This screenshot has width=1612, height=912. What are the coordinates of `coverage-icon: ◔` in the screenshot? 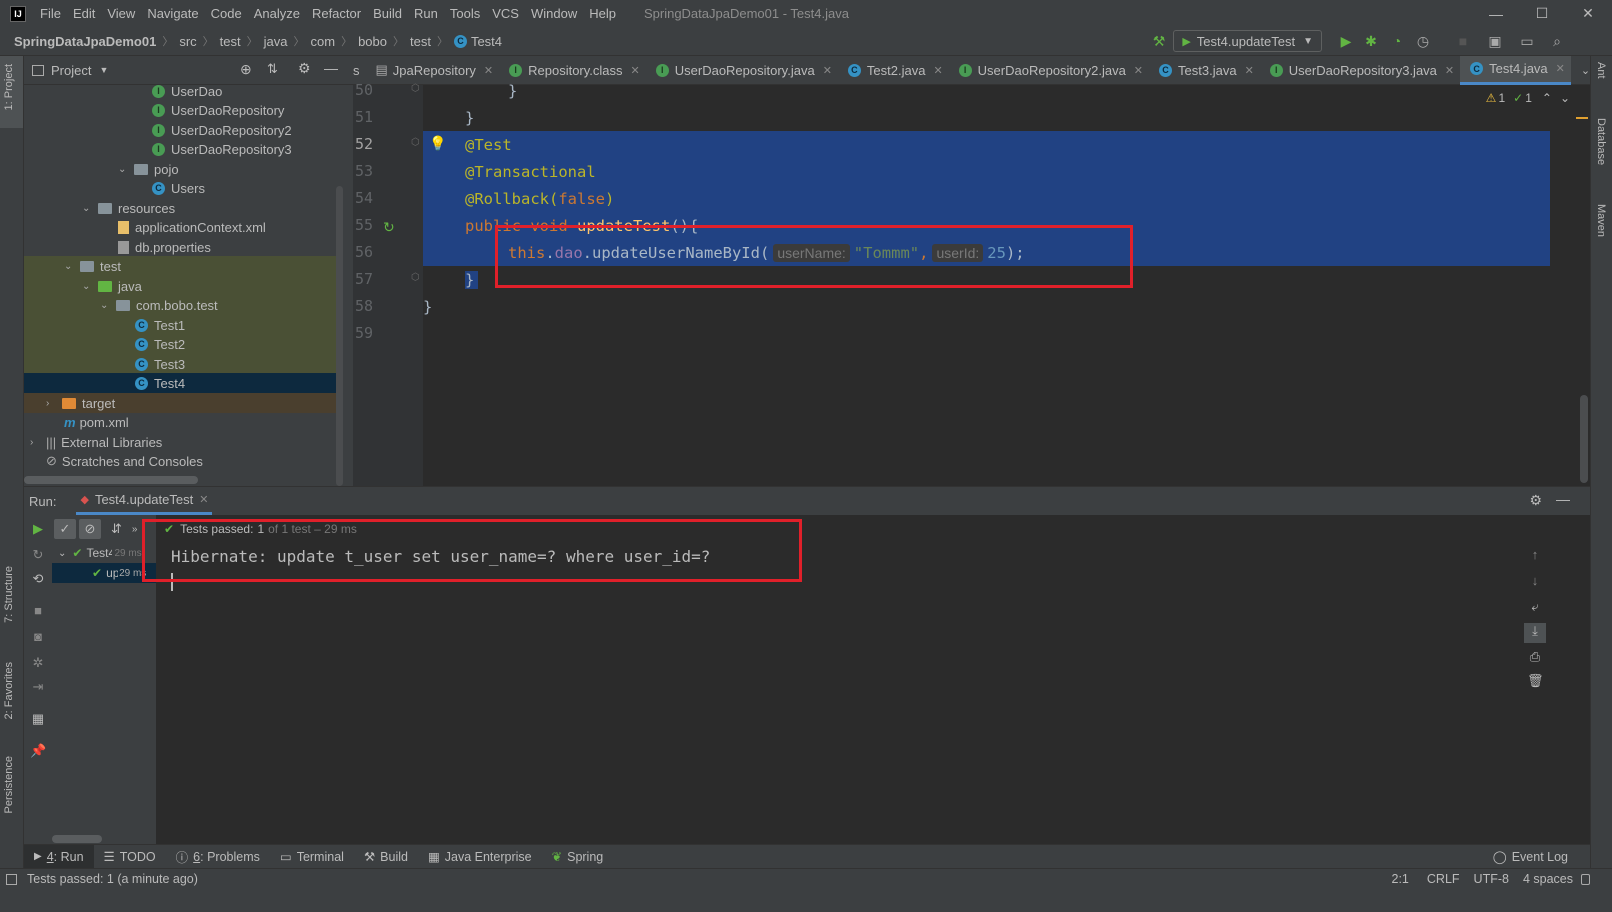 It's located at (1397, 41).